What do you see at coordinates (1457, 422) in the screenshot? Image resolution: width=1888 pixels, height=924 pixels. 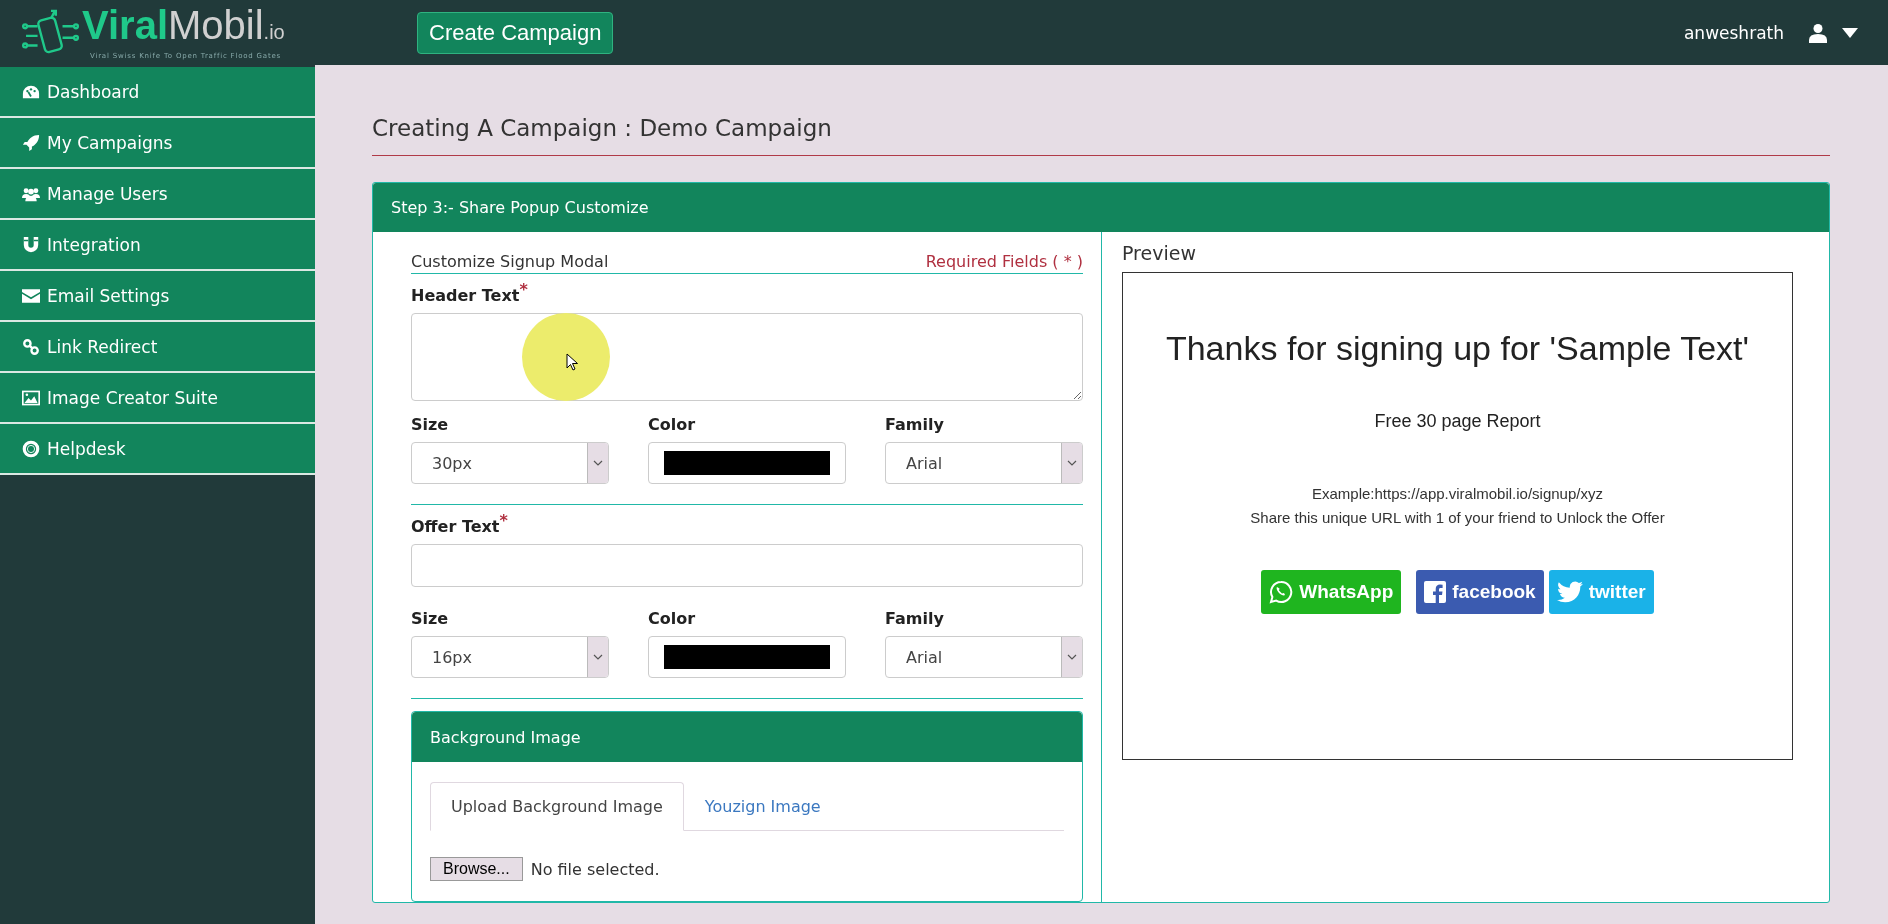 I see `preview-offer-text: Free 30 page Report` at bounding box center [1457, 422].